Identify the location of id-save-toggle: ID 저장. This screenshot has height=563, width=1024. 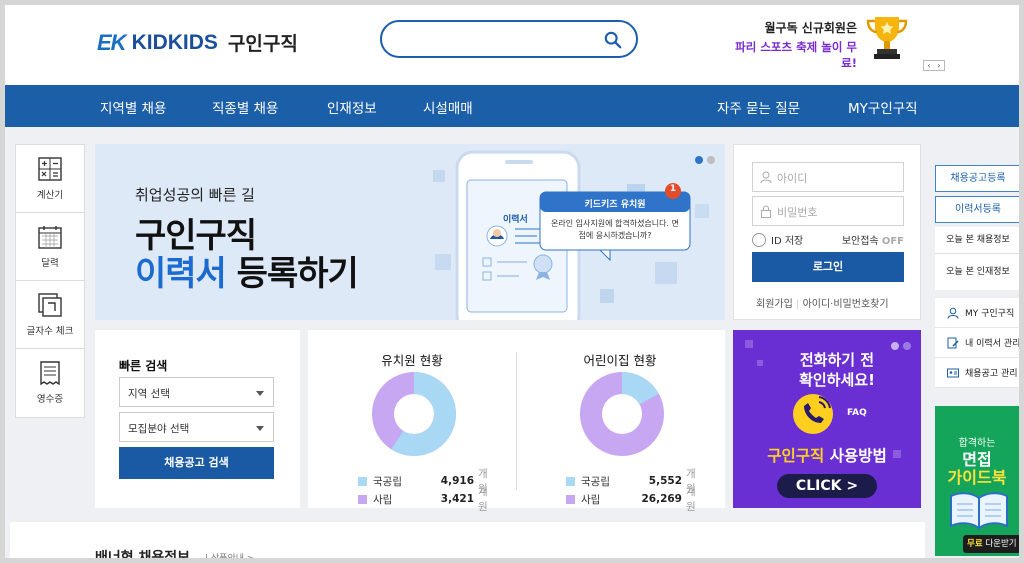
(777, 239).